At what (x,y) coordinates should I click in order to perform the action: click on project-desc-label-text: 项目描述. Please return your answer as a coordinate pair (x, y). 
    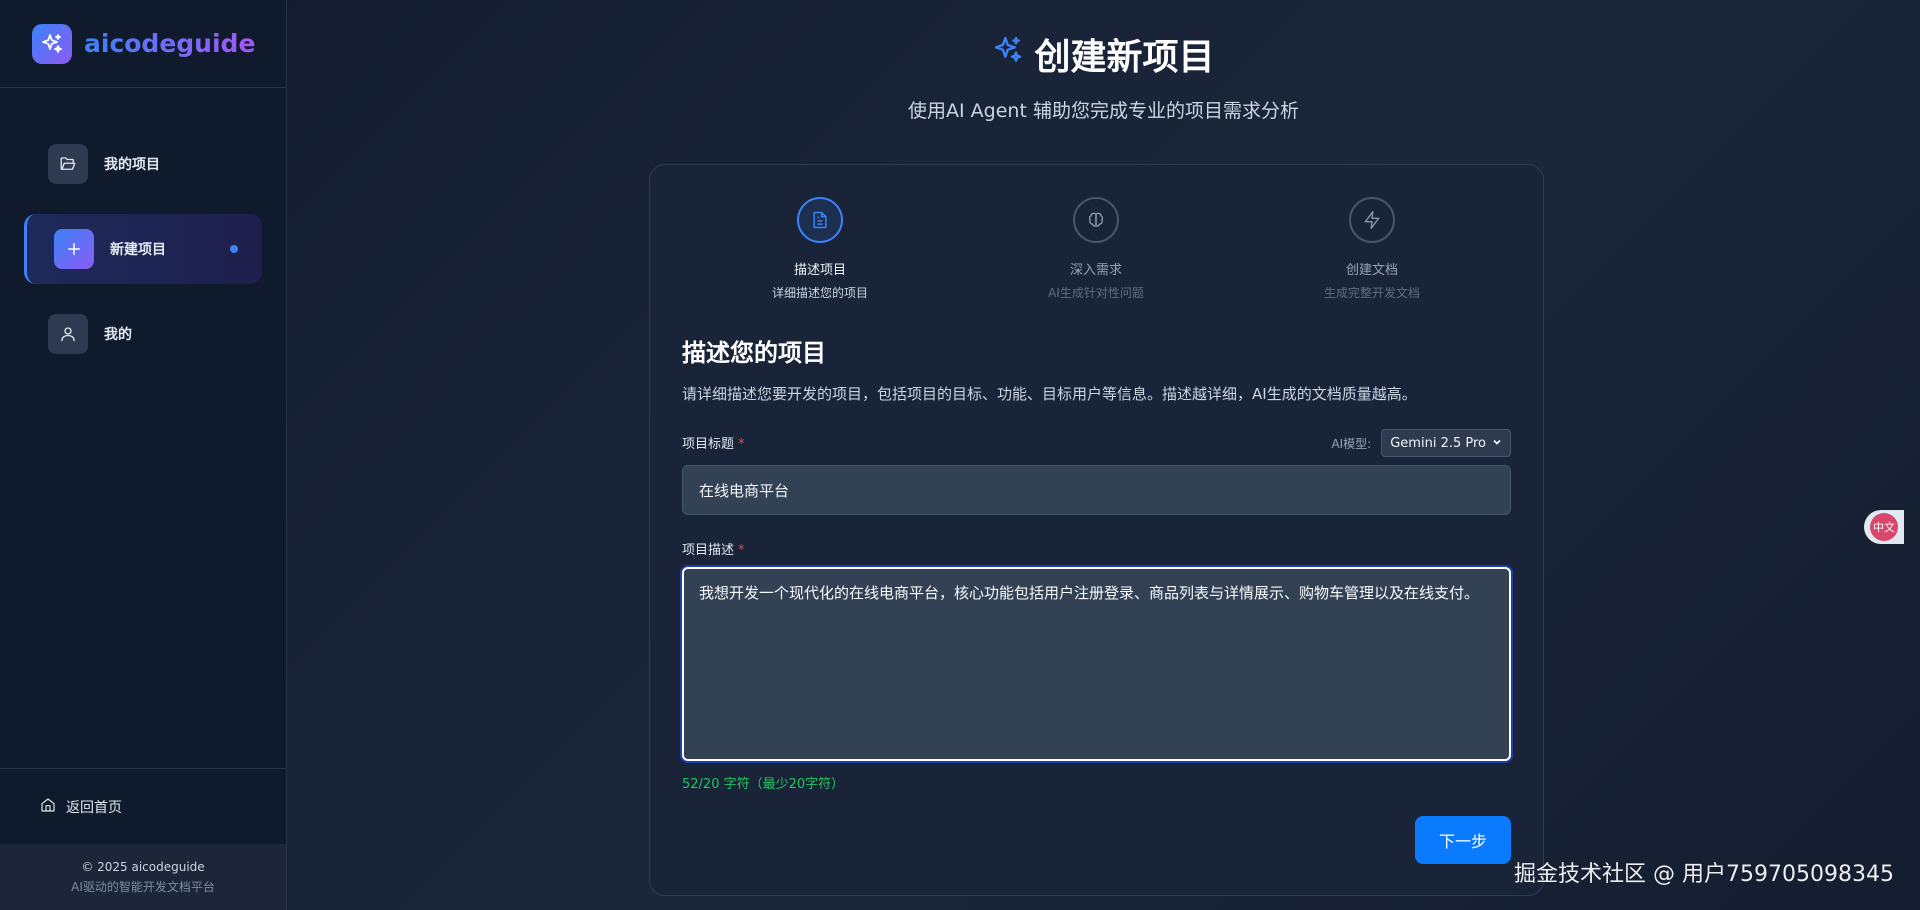
    Looking at the image, I should click on (708, 550).